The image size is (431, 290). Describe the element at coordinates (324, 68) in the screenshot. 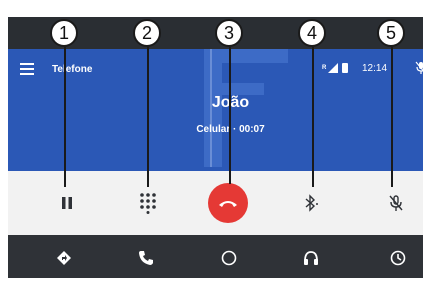

I see `network-label: R` at that location.